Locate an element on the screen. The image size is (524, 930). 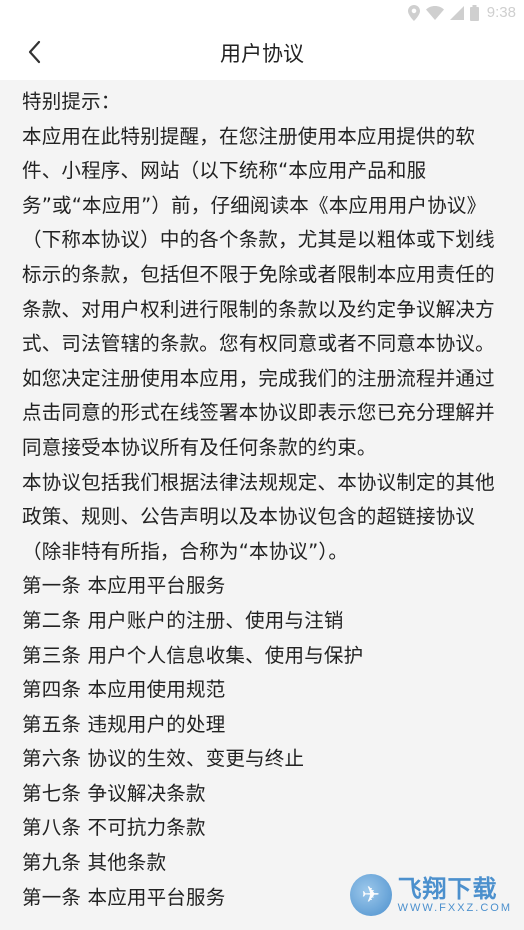
watermark-text: 飞翔下载 WWW.FXXZ.COM is located at coordinates (455, 895).